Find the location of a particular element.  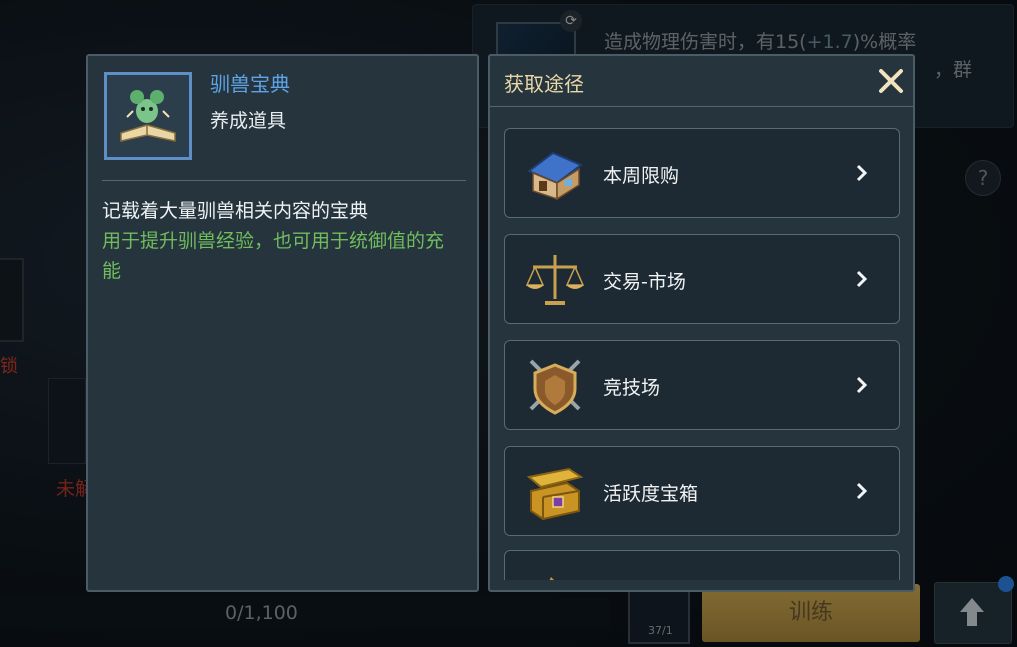

shield-swords-icon is located at coordinates (555, 387).